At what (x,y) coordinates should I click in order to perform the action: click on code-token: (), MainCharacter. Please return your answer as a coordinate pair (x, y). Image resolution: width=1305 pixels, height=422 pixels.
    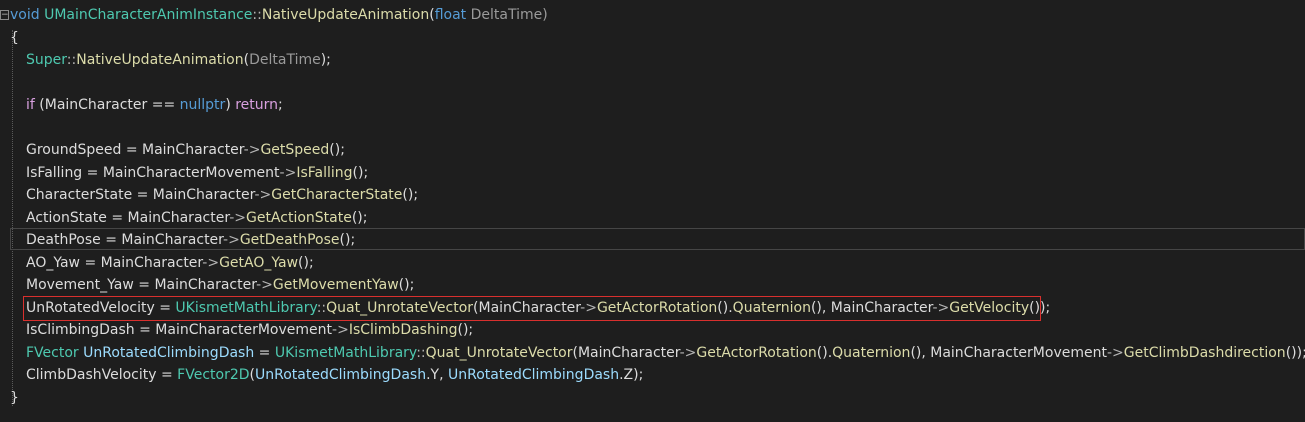
    Looking at the image, I should click on (871, 308).